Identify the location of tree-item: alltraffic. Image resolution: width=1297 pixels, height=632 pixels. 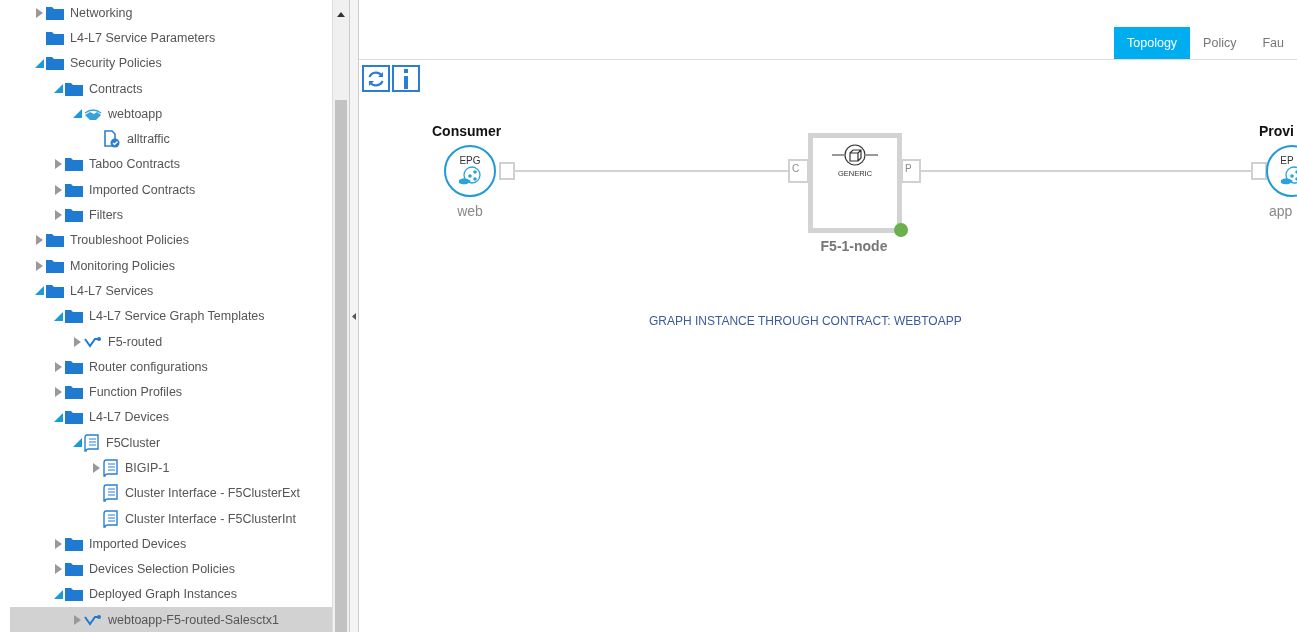
(171, 139).